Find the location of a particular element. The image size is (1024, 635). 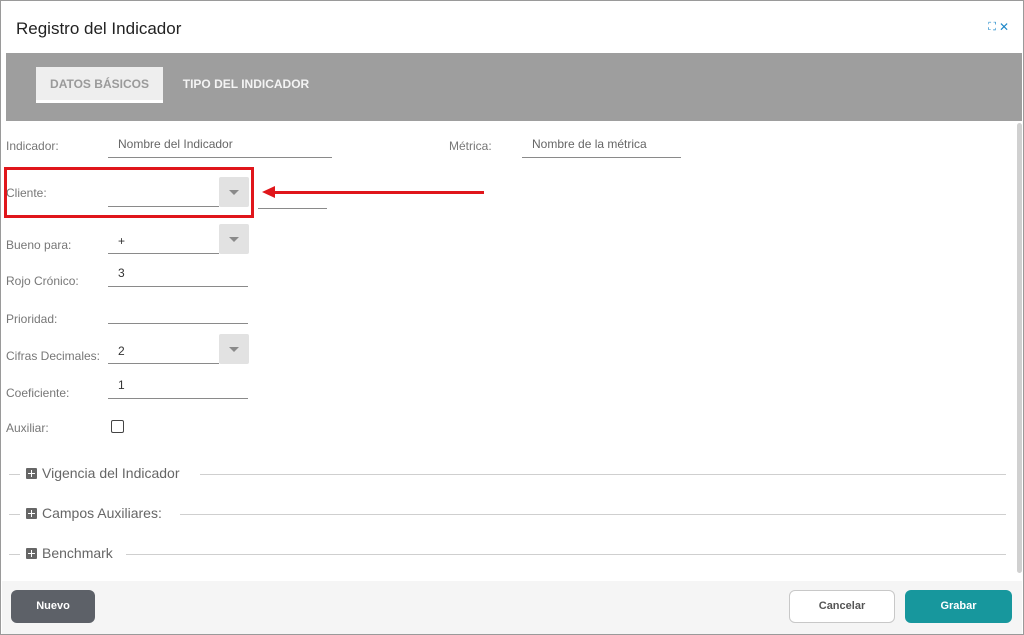

dialog-title: Registro del Indicador is located at coordinates (99, 28).